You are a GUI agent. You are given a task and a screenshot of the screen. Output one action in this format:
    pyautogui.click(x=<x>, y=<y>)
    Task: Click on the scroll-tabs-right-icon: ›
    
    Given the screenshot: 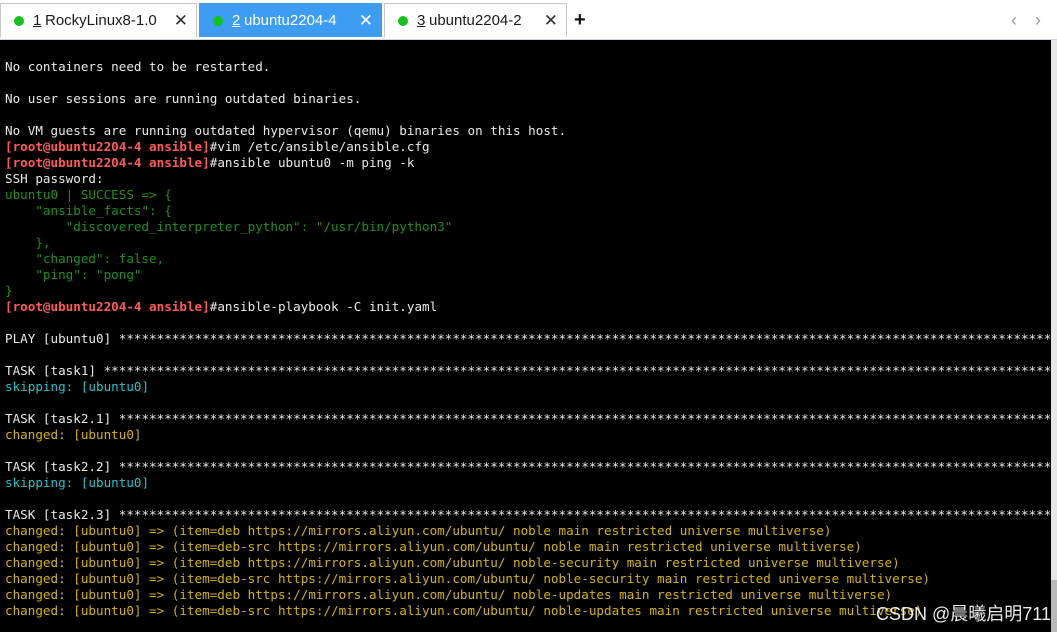 What is the action you would take?
    pyautogui.click(x=1038, y=20)
    